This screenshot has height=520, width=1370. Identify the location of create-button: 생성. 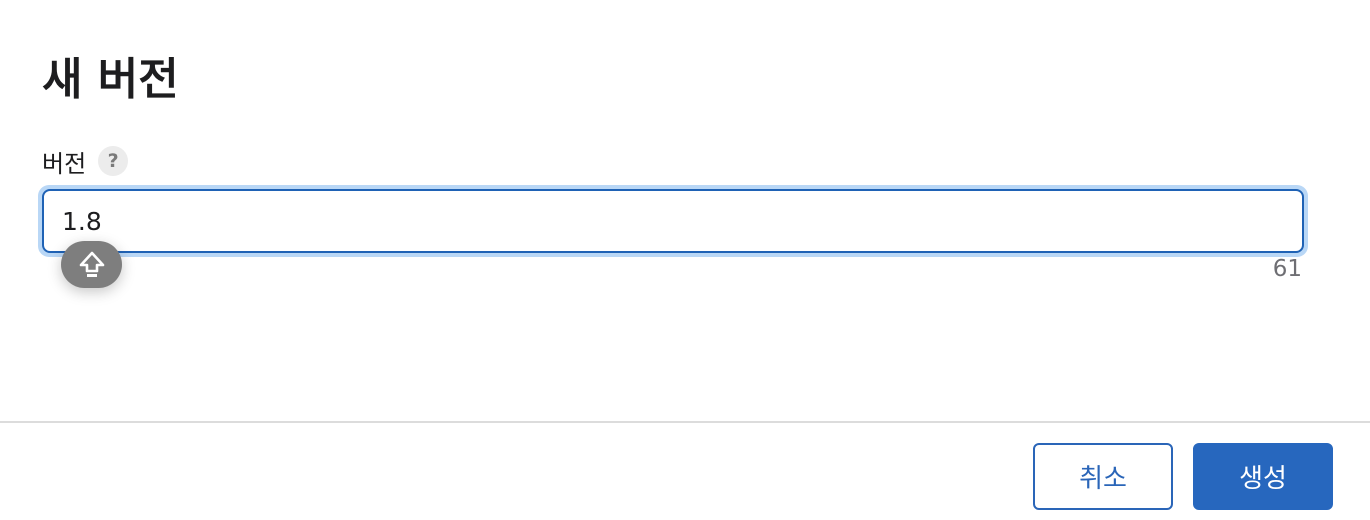
(1263, 476).